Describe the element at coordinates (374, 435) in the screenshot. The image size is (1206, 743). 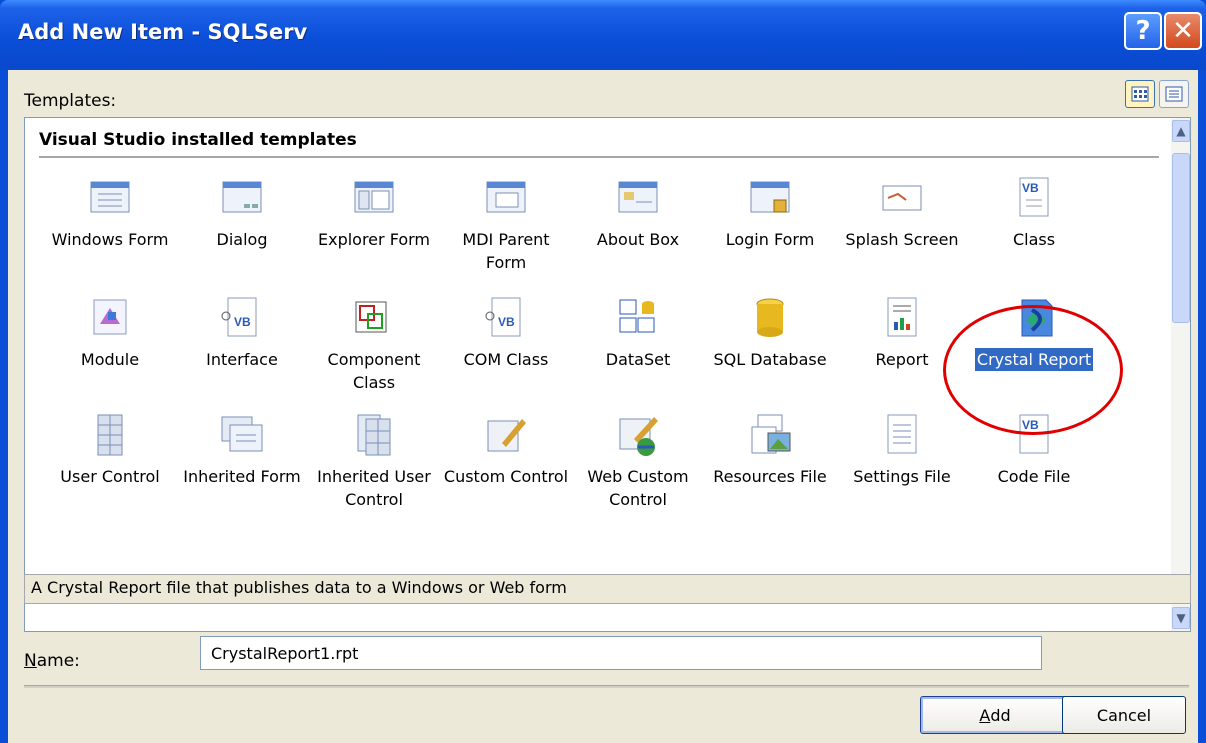
I see `inherited-user-control-icon` at that location.